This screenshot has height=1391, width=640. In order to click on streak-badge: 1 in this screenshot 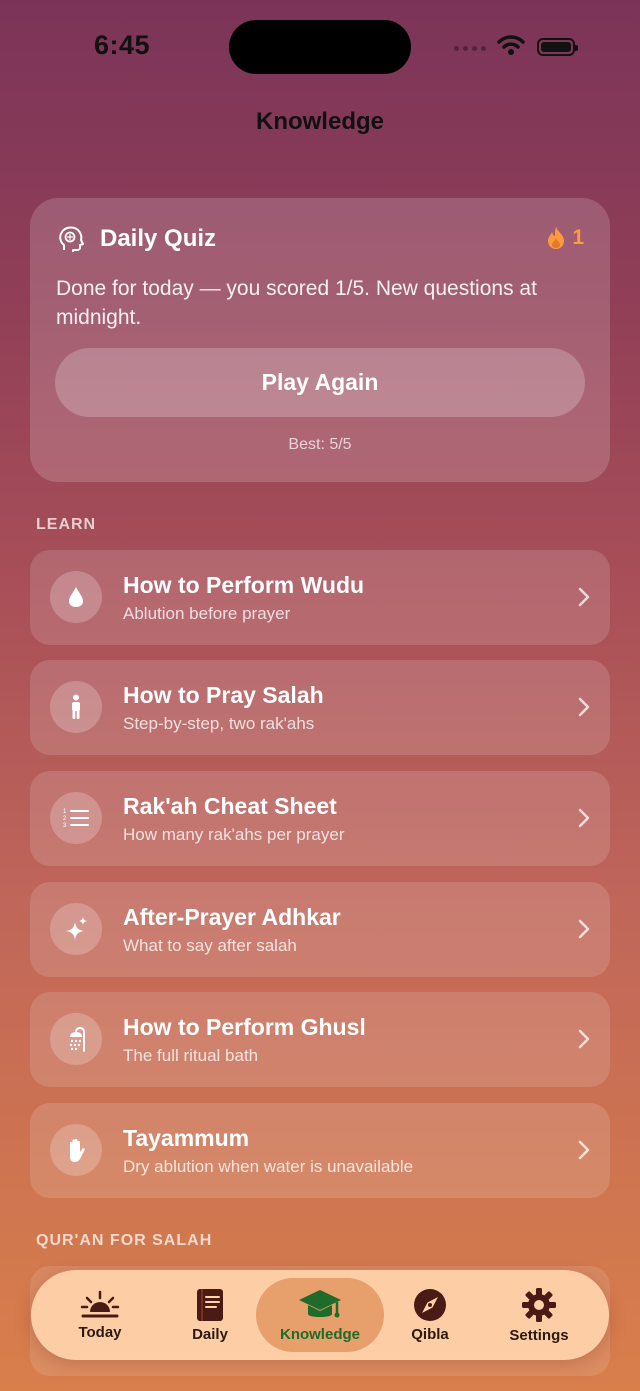, I will do `click(565, 238)`.